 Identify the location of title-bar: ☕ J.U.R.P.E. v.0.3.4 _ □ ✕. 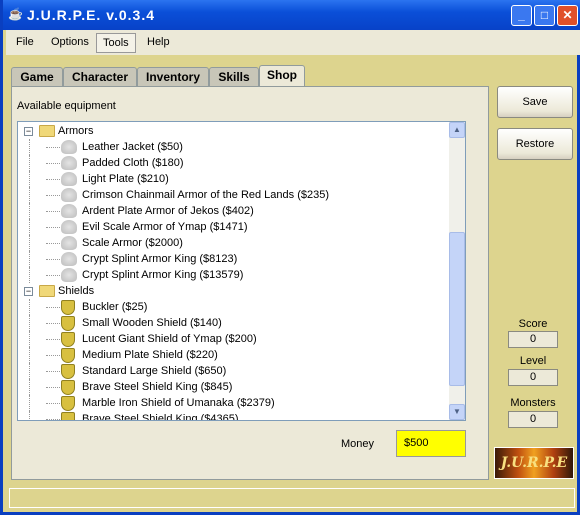
(291, 15).